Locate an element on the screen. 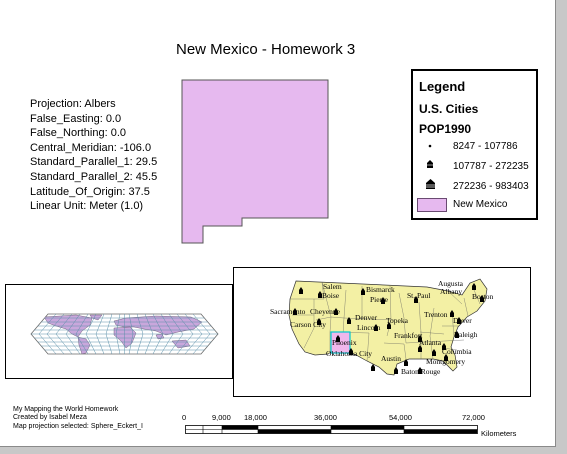  city-label: St. Paul is located at coordinates (419, 295).